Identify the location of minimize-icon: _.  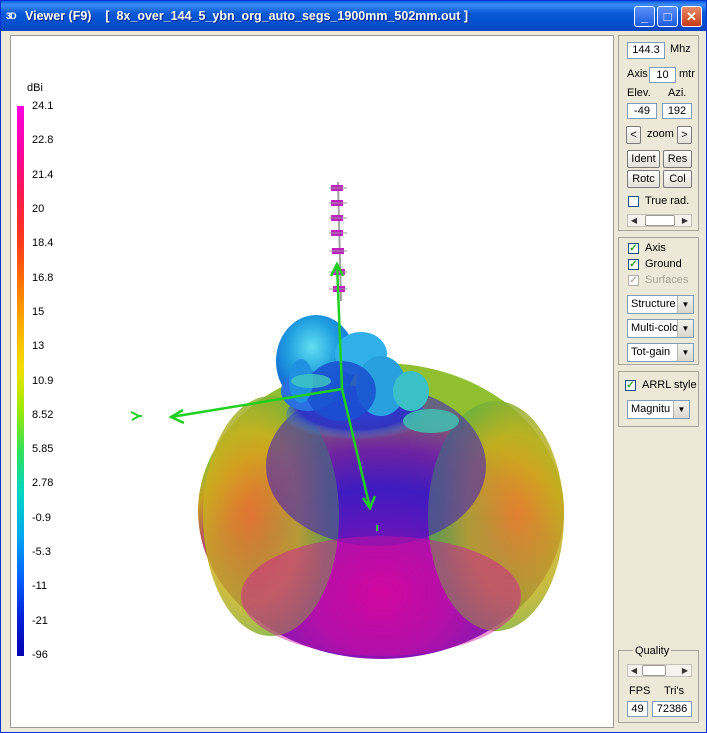
(644, 16).